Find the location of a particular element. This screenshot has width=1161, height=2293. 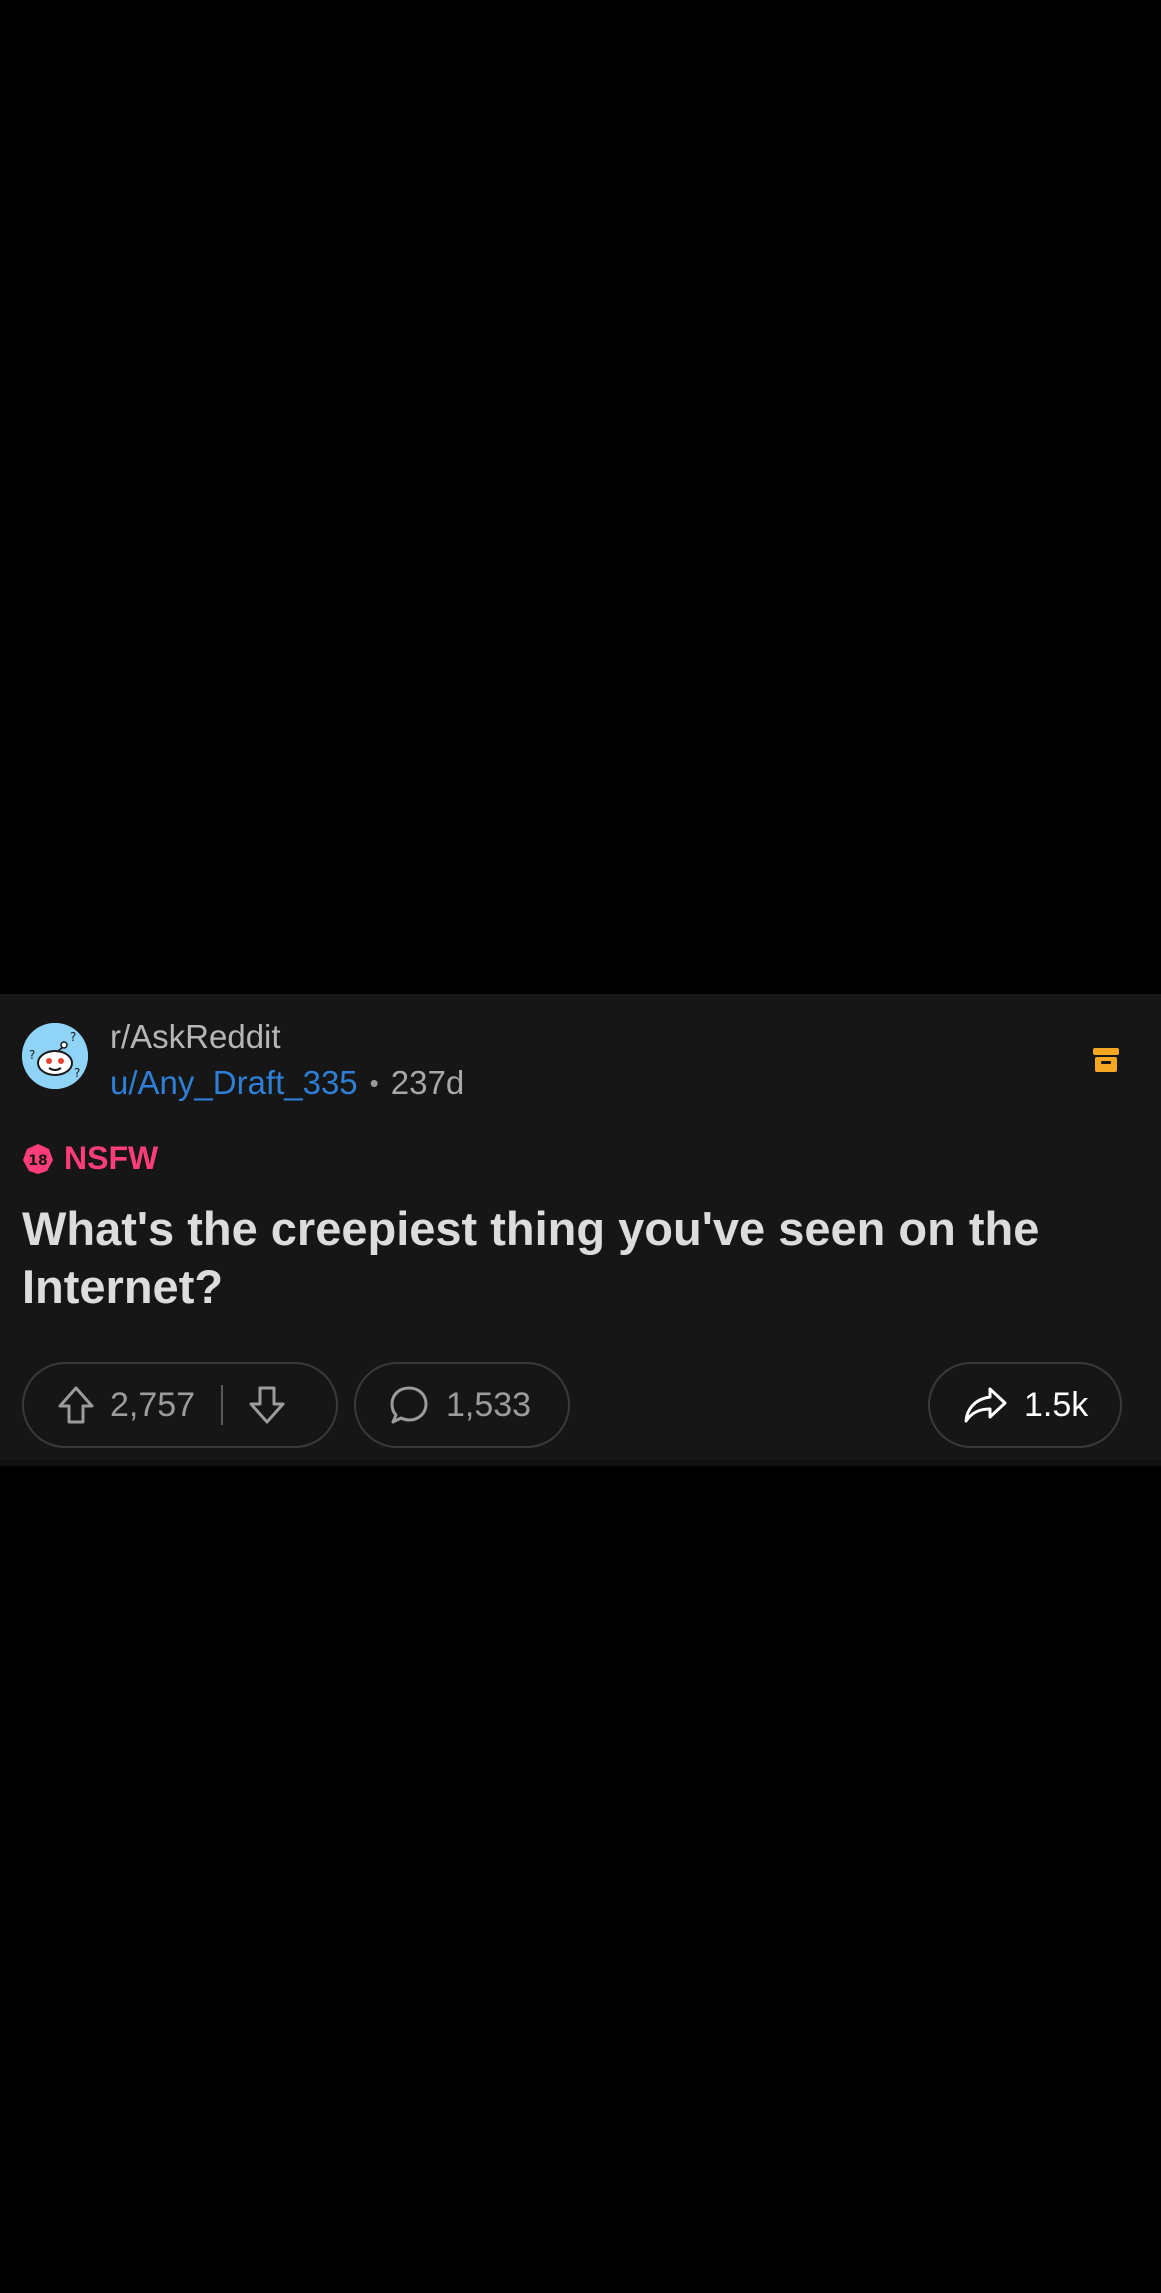

archive-icon is located at coordinates (1106, 1060).